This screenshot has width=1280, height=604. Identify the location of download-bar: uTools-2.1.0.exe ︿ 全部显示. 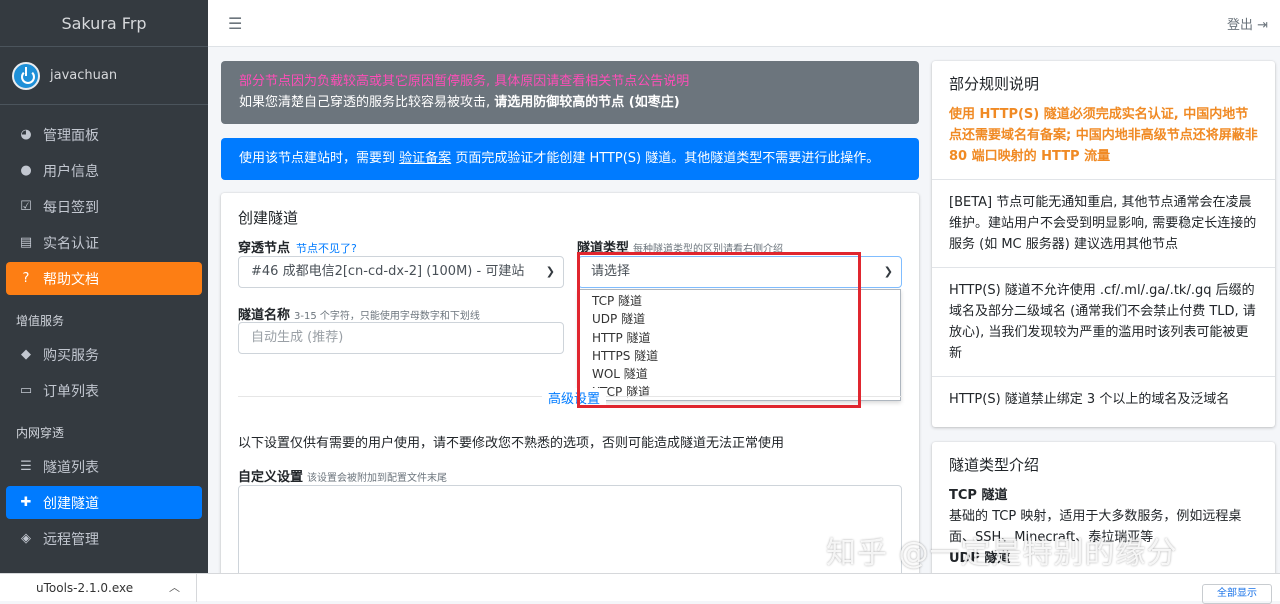
(640, 588).